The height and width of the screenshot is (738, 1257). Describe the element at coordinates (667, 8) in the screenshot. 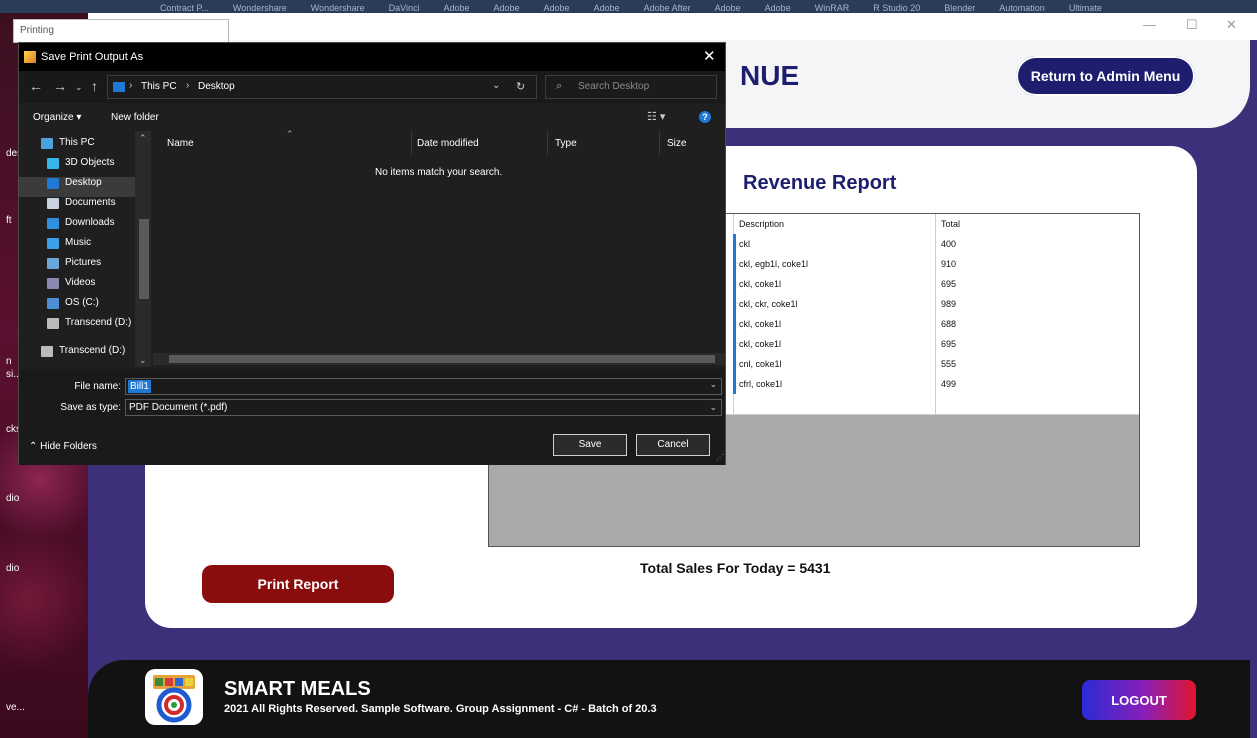

I see `taskbar-item: Adobe After` at that location.